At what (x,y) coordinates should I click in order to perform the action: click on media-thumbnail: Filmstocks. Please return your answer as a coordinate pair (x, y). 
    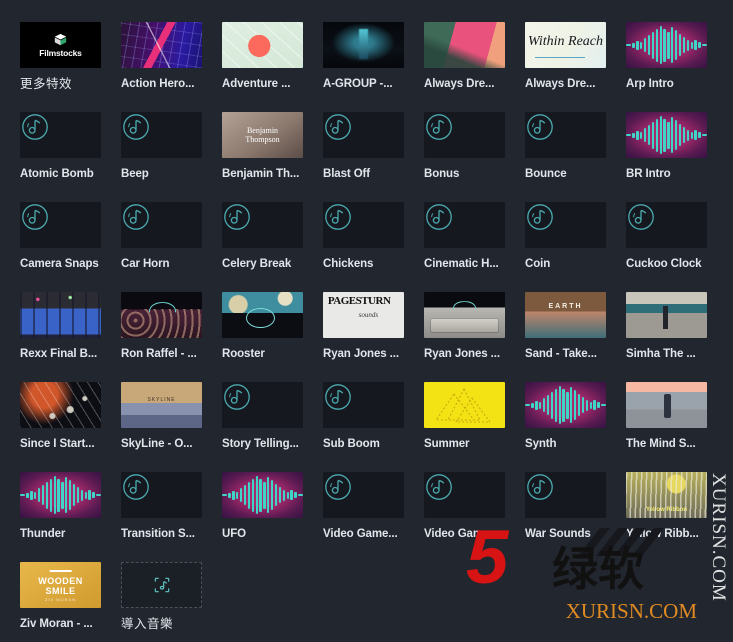
    Looking at the image, I should click on (60, 45).